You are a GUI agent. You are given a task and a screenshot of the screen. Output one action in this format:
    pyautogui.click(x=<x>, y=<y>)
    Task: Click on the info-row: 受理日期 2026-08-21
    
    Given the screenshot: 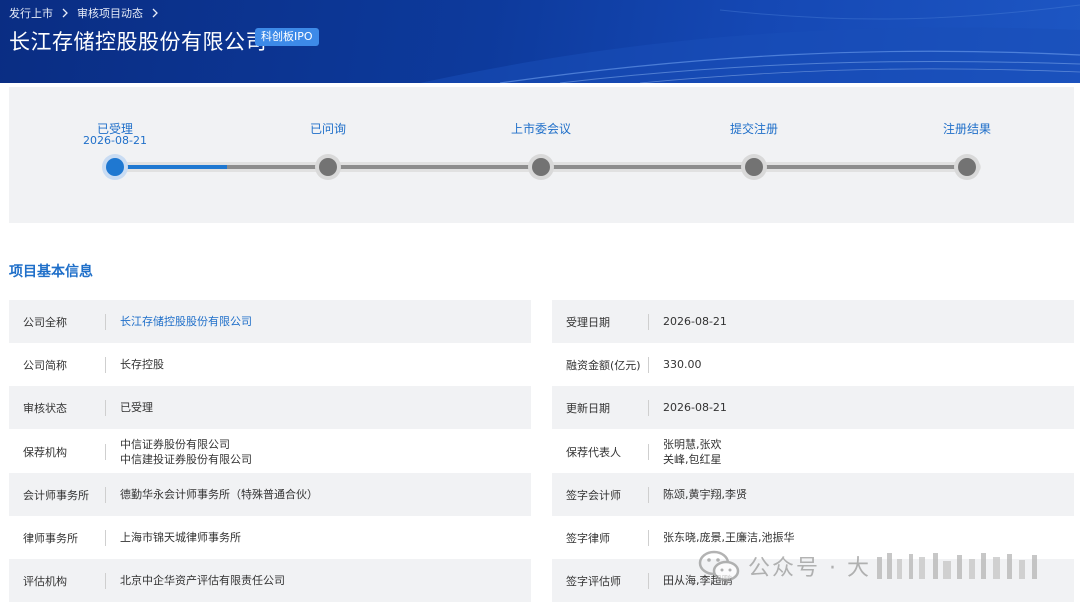 What is the action you would take?
    pyautogui.click(x=813, y=321)
    